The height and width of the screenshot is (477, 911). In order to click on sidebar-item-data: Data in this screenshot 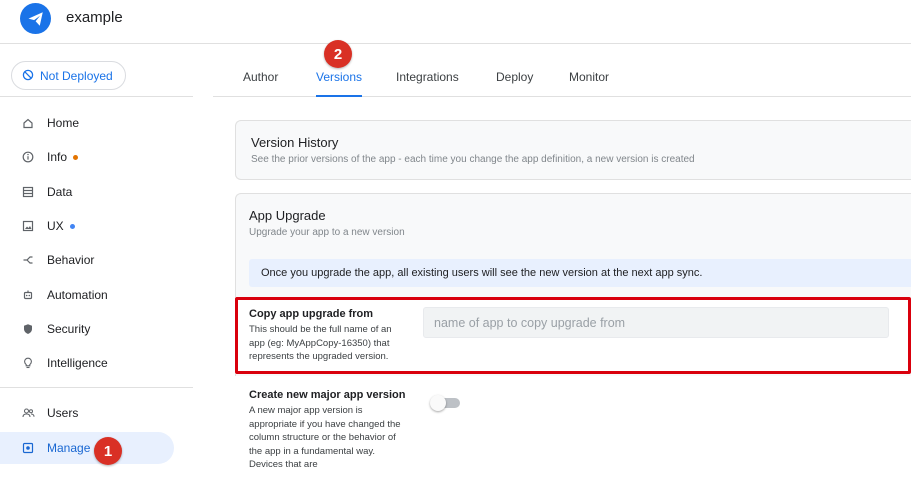, I will do `click(96, 192)`.